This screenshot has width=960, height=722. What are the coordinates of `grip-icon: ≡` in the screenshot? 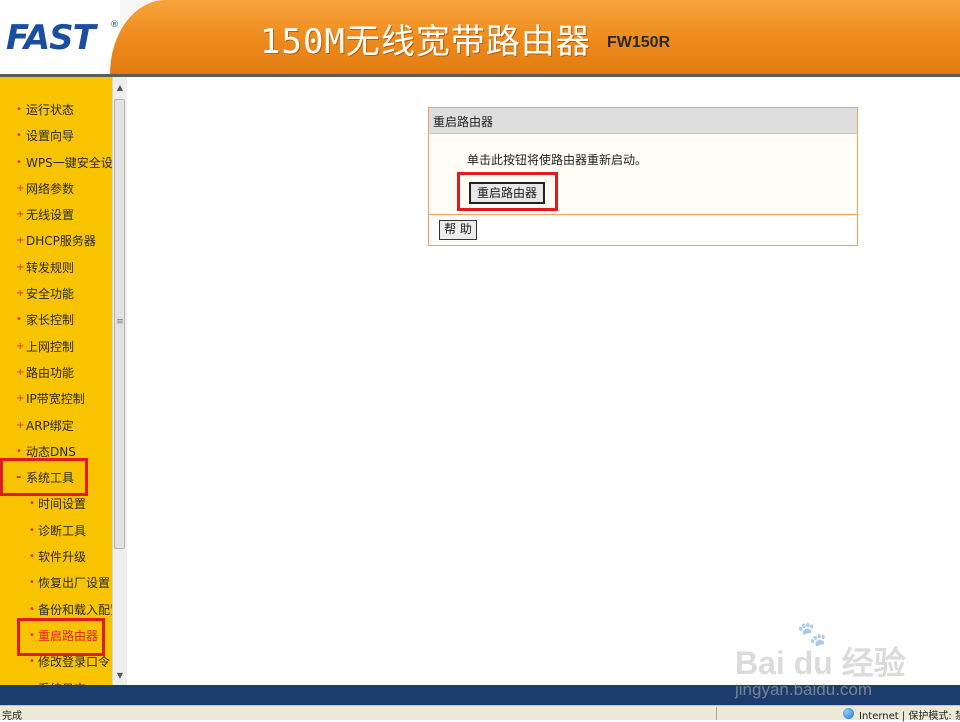 It's located at (120, 322).